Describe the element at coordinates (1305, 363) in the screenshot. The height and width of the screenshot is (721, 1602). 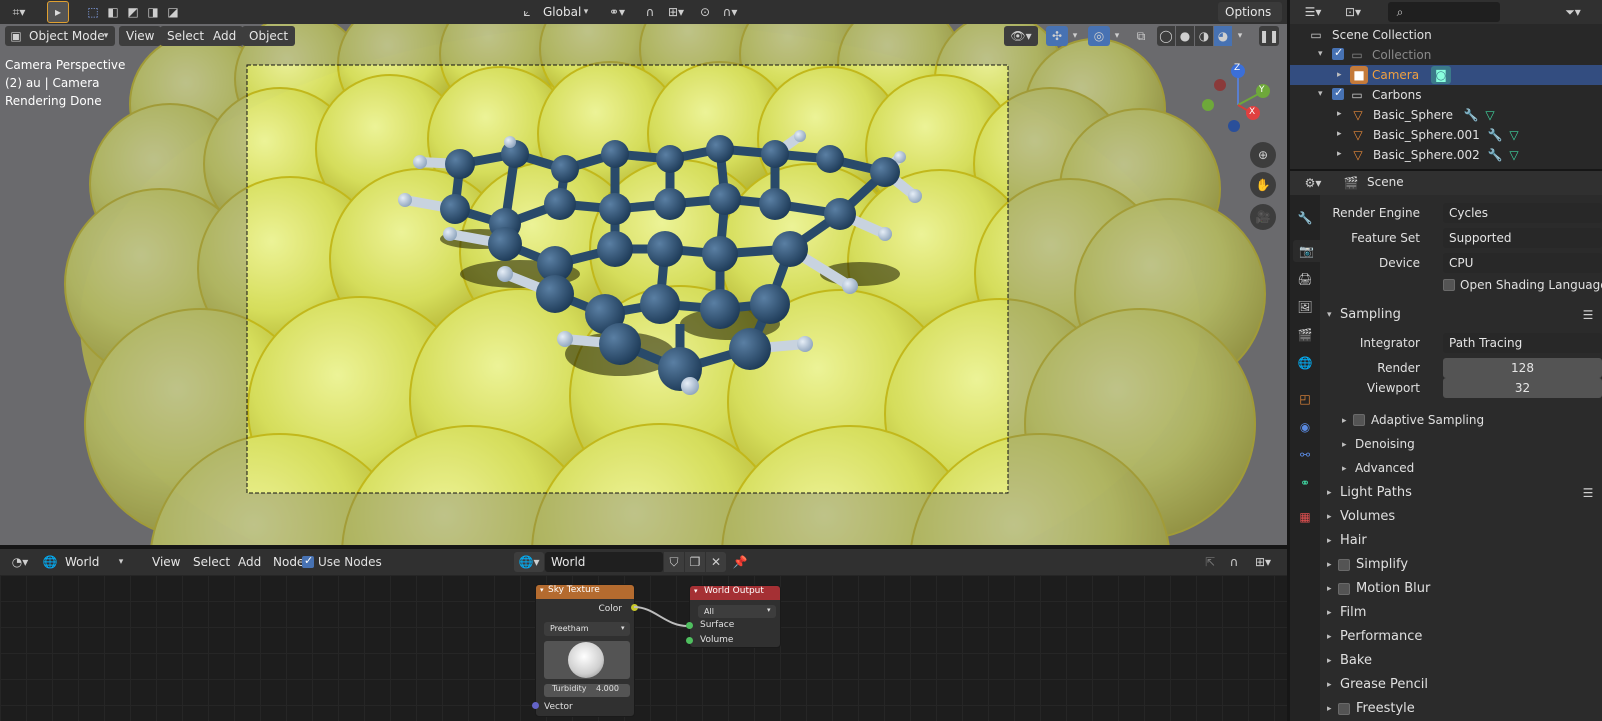
I see `world-tab-icon: 🌐` at that location.